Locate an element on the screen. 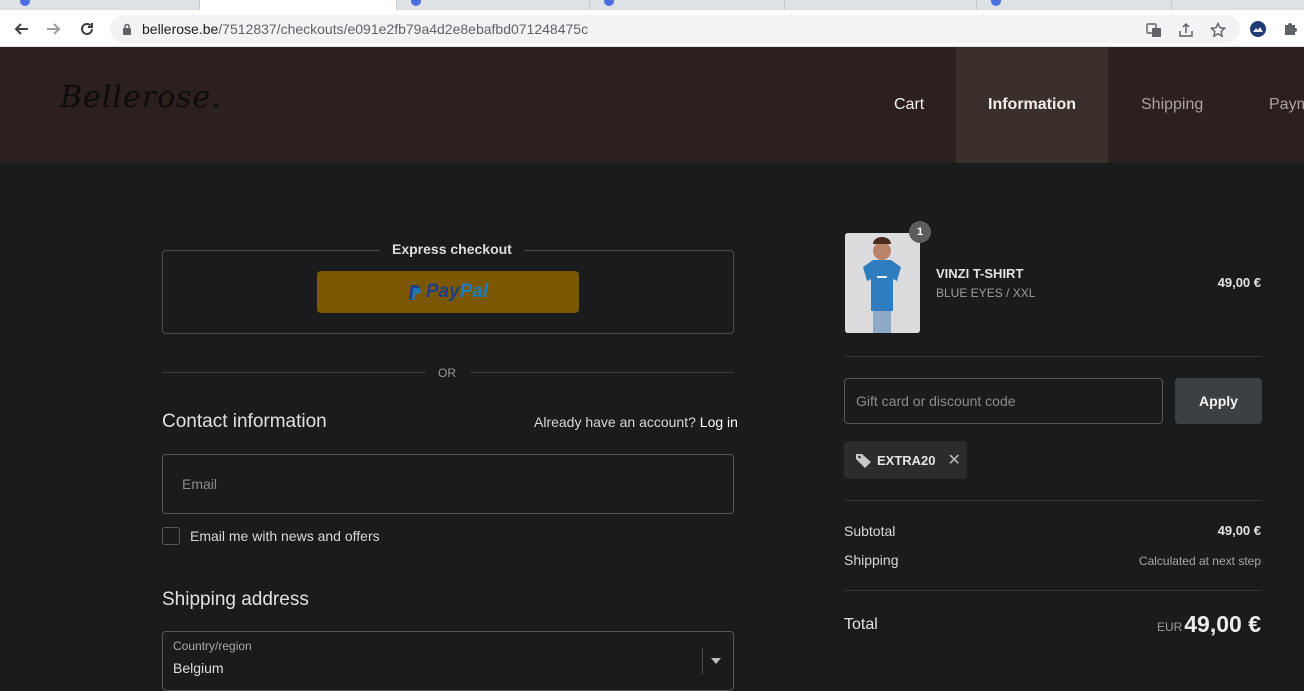 This screenshot has width=1304, height=691. forward-button is located at coordinates (54, 29).